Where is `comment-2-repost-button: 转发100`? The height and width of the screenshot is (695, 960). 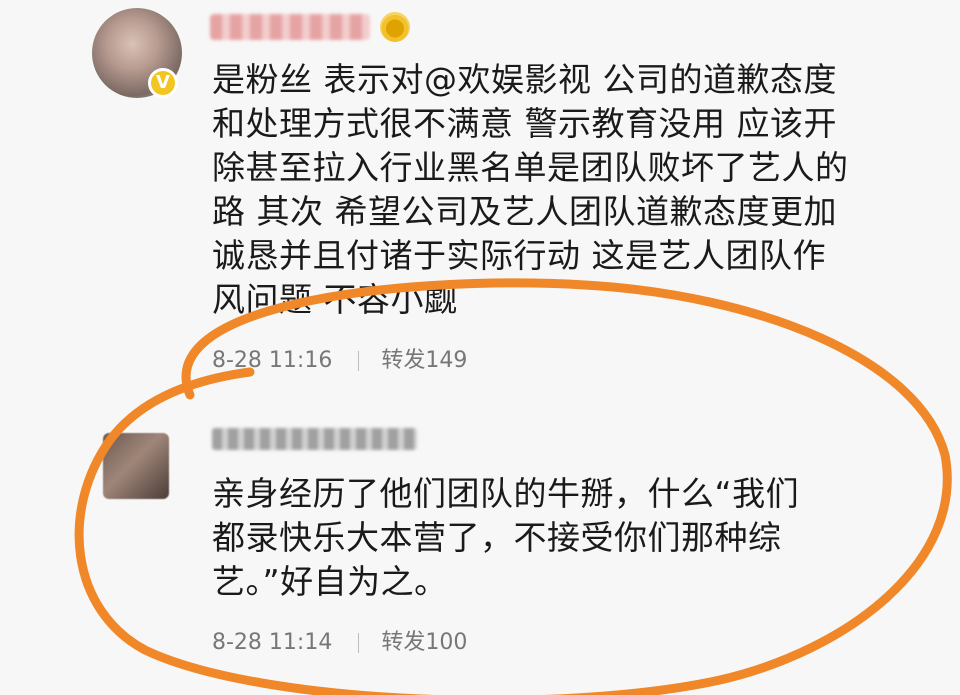 comment-2-repost-button: 转发100 is located at coordinates (424, 642).